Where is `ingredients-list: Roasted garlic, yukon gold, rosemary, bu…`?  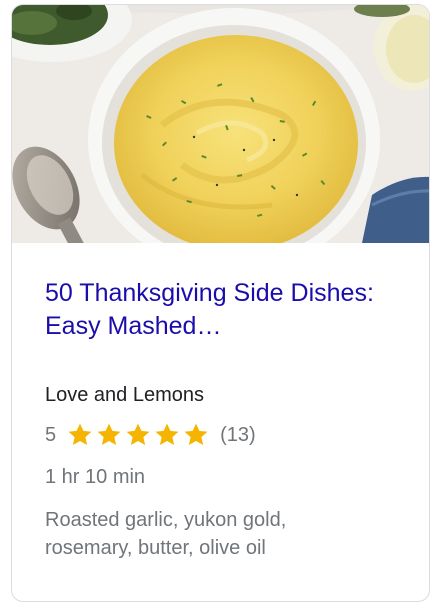 ingredients-list: Roasted garlic, yukon gold, rosemary, bu… is located at coordinates (166, 534).